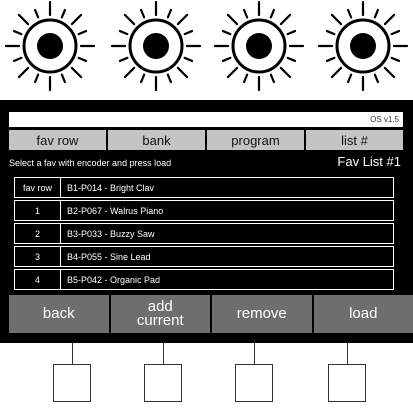  Describe the element at coordinates (111, 233) in the screenshot. I see `preset-name: B3-P033 - Buzzy Saw` at that location.